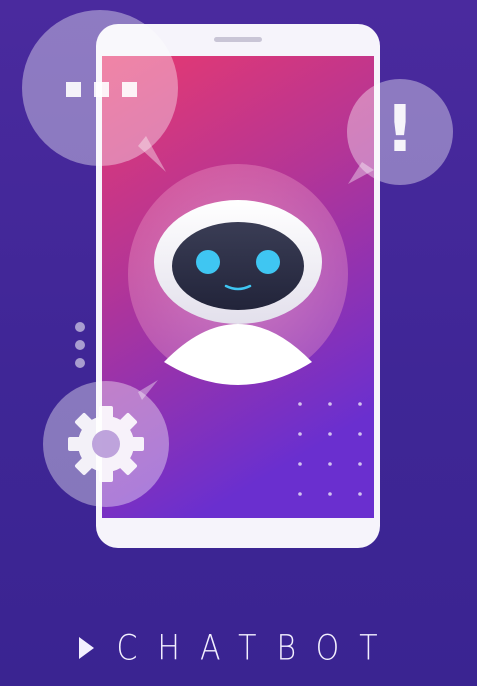  What do you see at coordinates (268, 262) in the screenshot?
I see `robot-right-eye` at bounding box center [268, 262].